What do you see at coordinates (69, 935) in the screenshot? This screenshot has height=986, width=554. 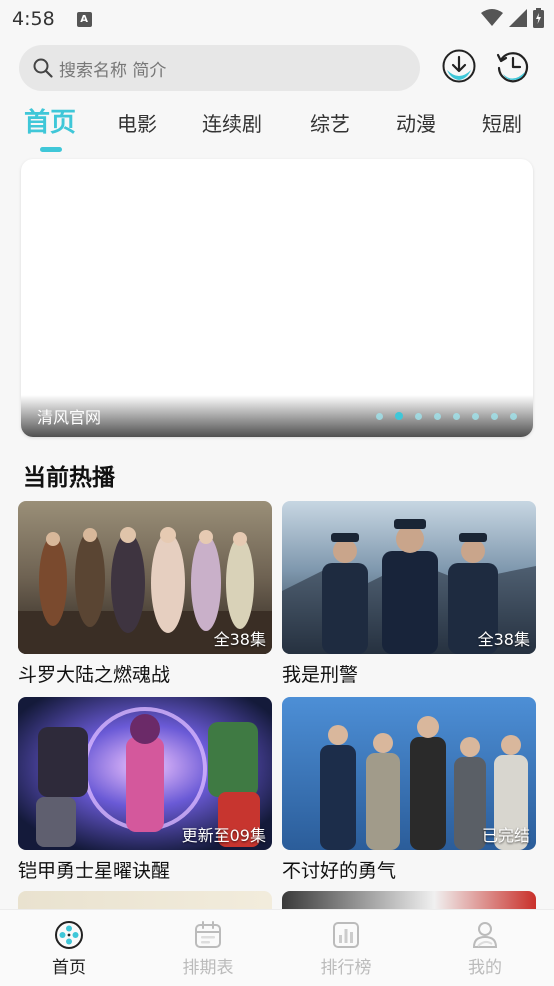 I see `film-reel-icon` at bounding box center [69, 935].